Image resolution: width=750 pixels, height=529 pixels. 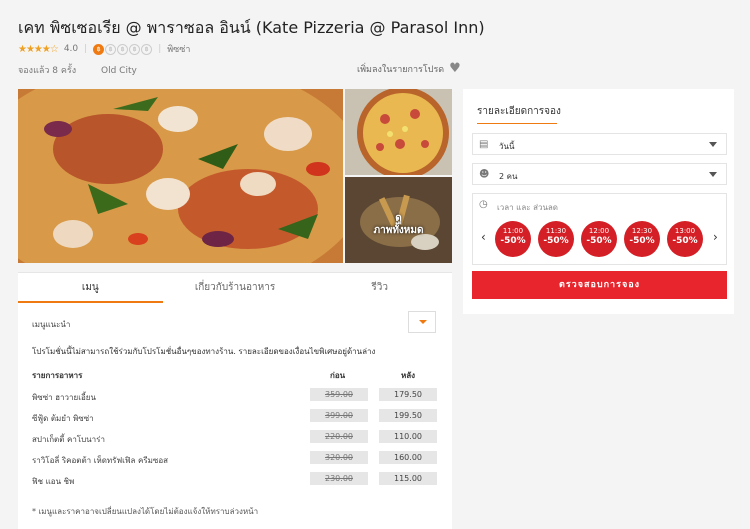 I want to click on price-before: 320.00, so click(x=339, y=457).